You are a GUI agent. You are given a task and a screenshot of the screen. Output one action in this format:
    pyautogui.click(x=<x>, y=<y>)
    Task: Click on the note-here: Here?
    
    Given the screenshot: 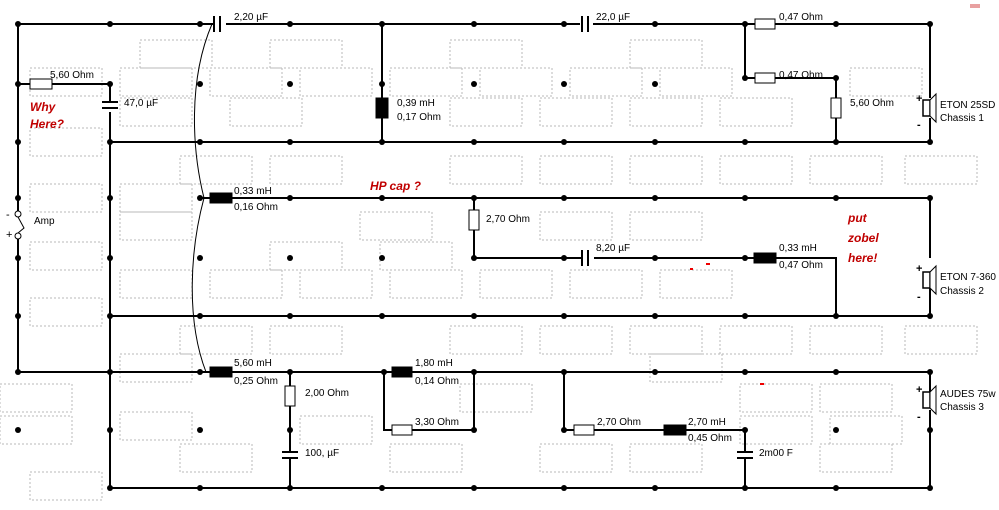 What is the action you would take?
    pyautogui.click(x=47, y=124)
    